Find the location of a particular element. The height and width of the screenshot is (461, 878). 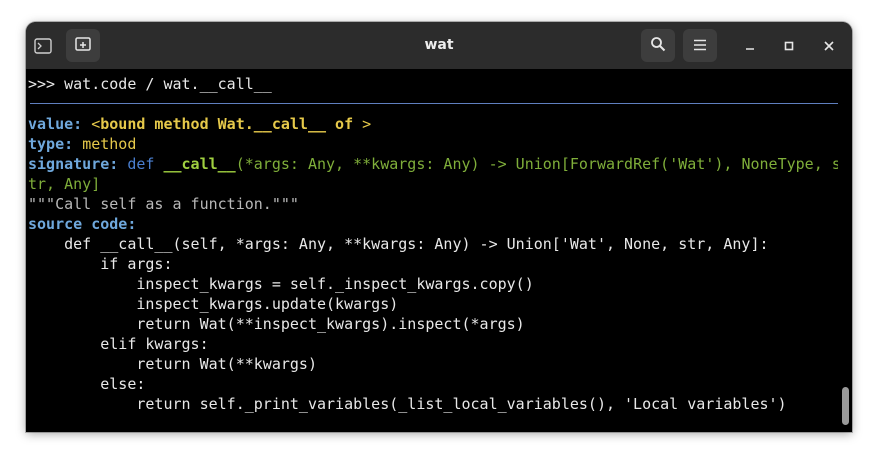

maximize-icon is located at coordinates (789, 45).